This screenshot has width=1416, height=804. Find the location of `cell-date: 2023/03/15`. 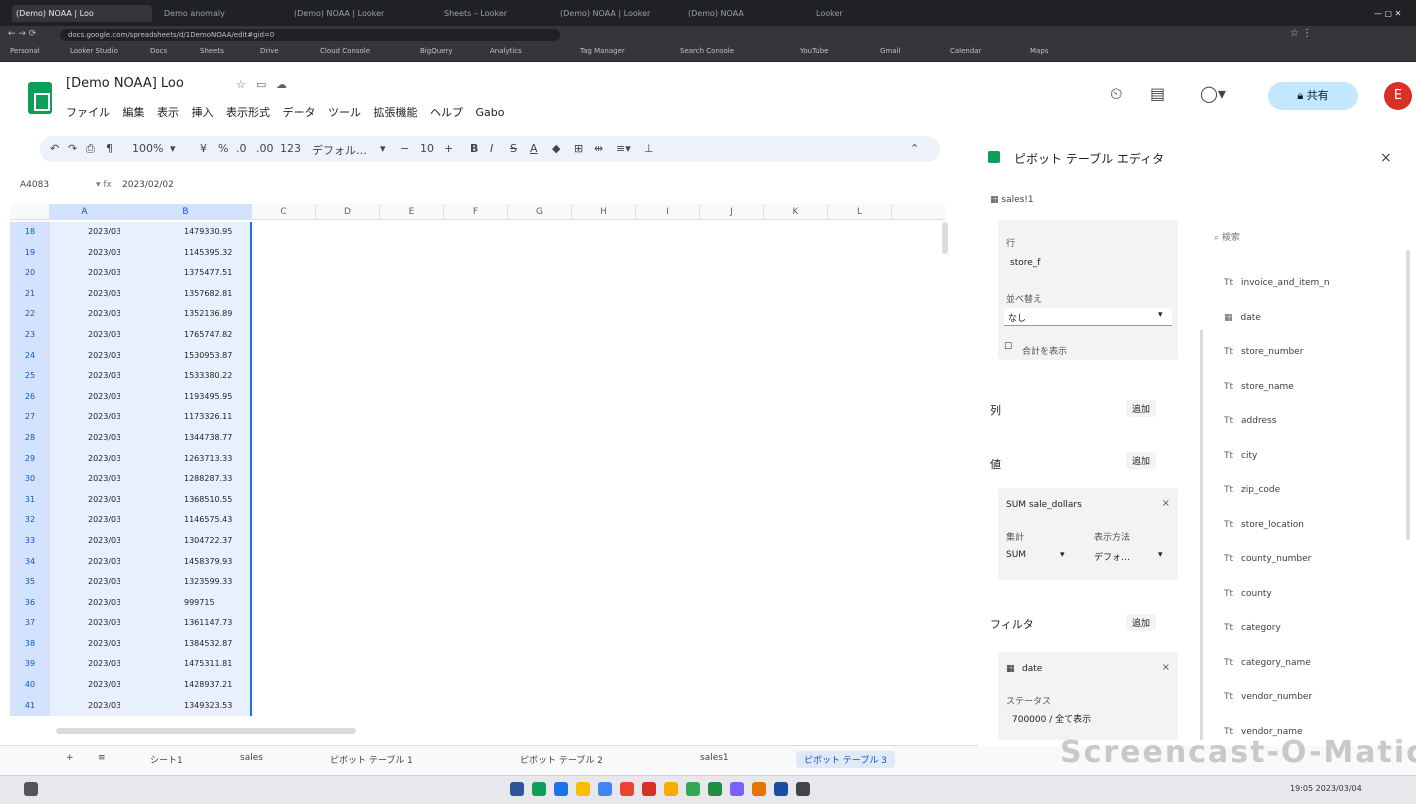

cell-date: 2023/03/15 is located at coordinates (85, 438).